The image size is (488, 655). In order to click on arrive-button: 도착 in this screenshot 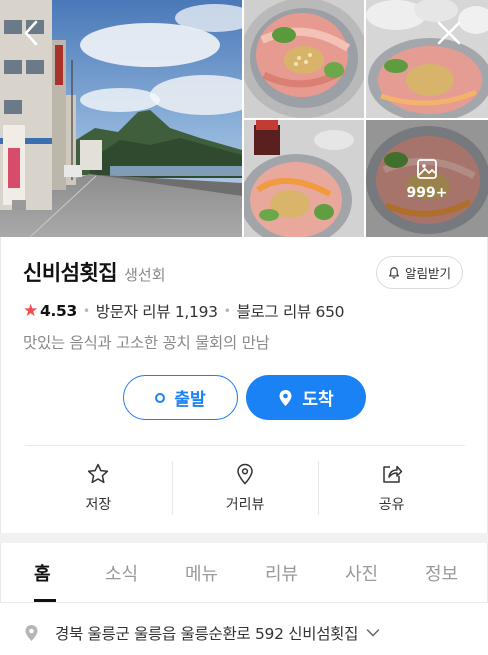, I will do `click(306, 397)`.